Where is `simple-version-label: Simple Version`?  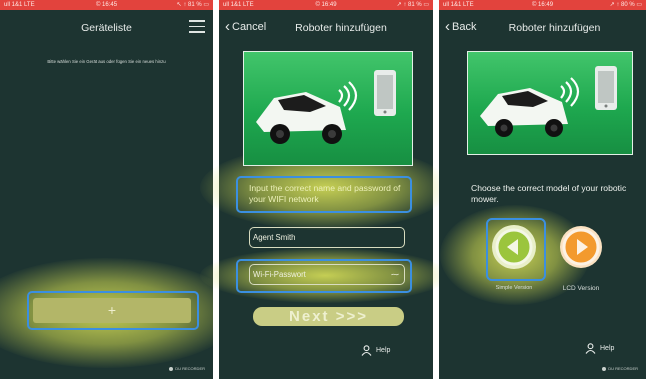
simple-version-label: Simple Version is located at coordinates (514, 288).